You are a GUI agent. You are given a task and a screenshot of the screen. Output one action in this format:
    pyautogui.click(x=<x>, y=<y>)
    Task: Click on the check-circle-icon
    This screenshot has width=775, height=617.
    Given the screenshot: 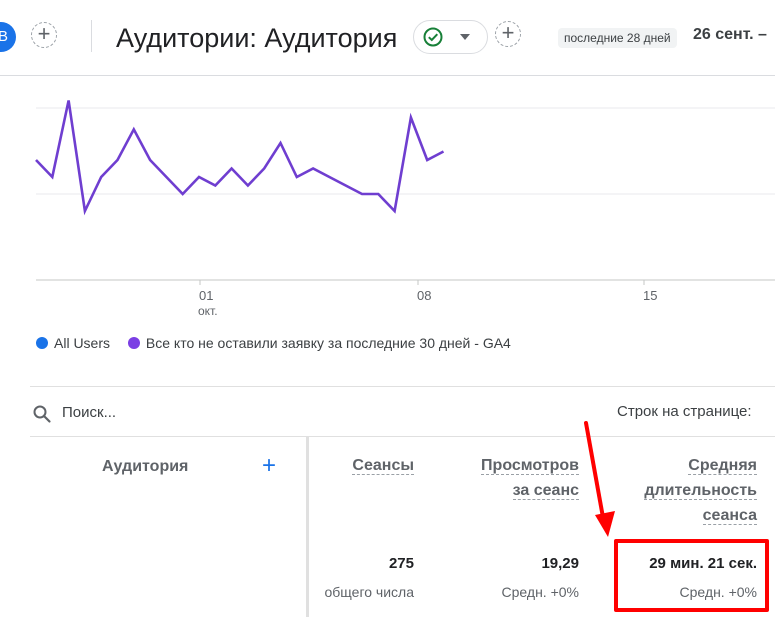 What is the action you would take?
    pyautogui.click(x=433, y=37)
    